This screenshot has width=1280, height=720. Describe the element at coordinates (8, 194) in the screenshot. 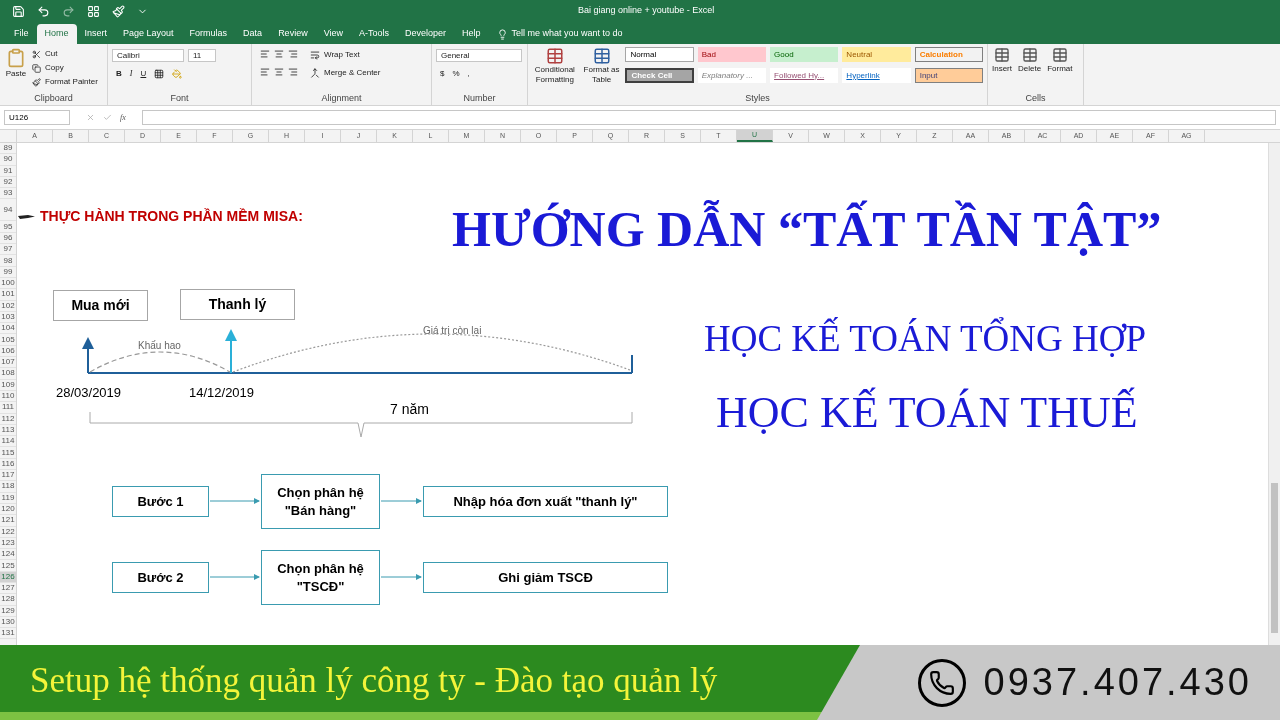

I see `row-header: 93` at that location.